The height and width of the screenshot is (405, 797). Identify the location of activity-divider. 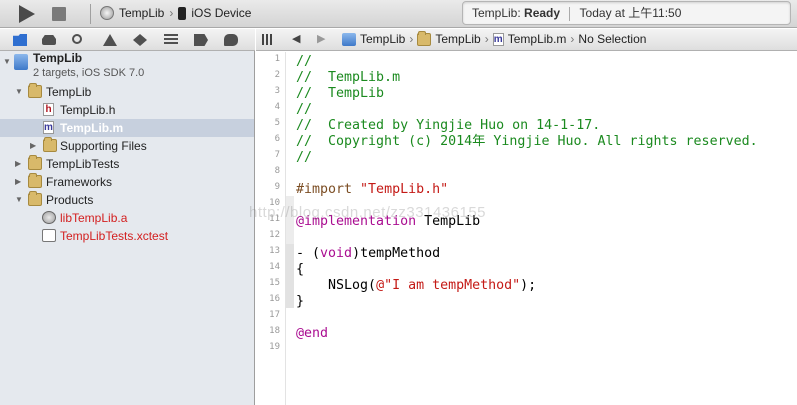
(570, 13).